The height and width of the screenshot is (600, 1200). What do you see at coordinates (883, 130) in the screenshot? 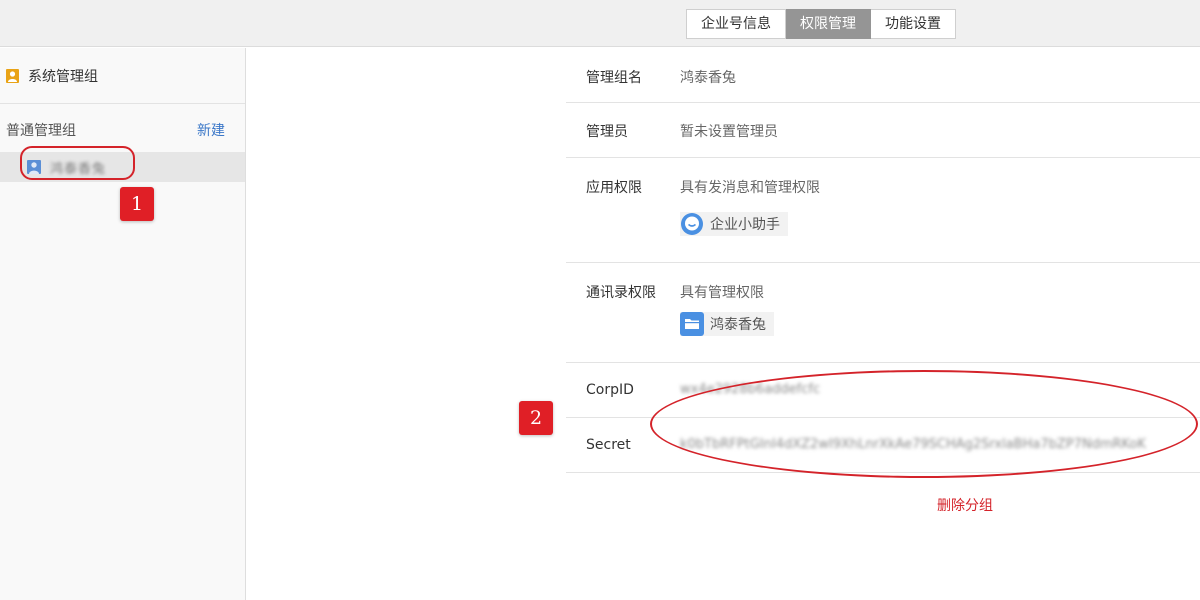
I see `row-admin: 管理员 暂未设置管理员` at bounding box center [883, 130].